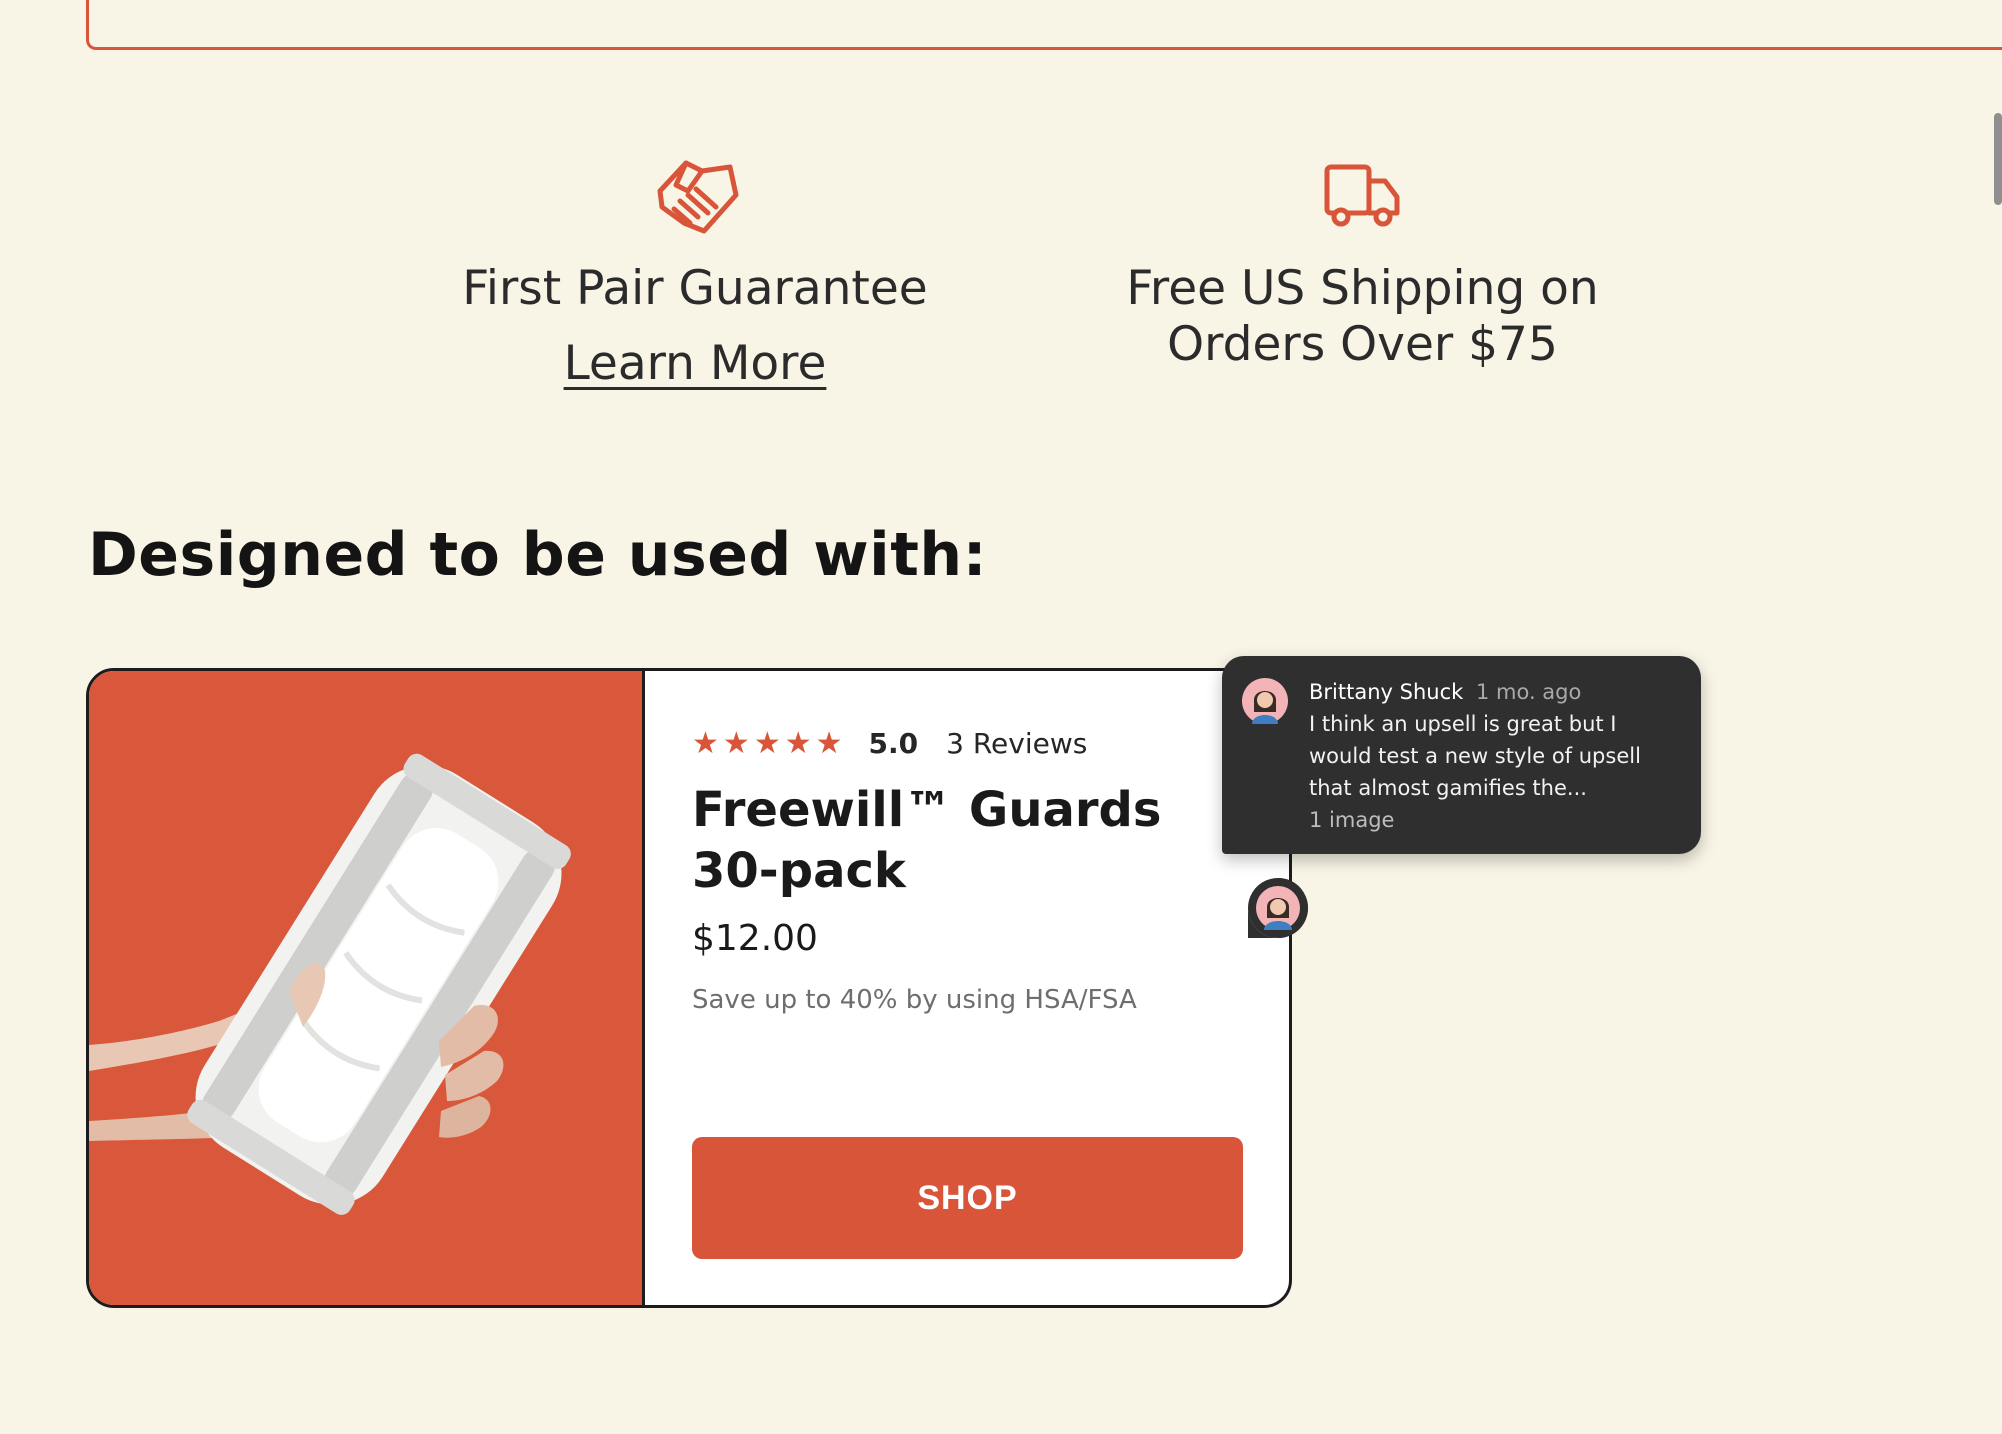  I want to click on comment-attachment: 1 image, so click(1352, 820).